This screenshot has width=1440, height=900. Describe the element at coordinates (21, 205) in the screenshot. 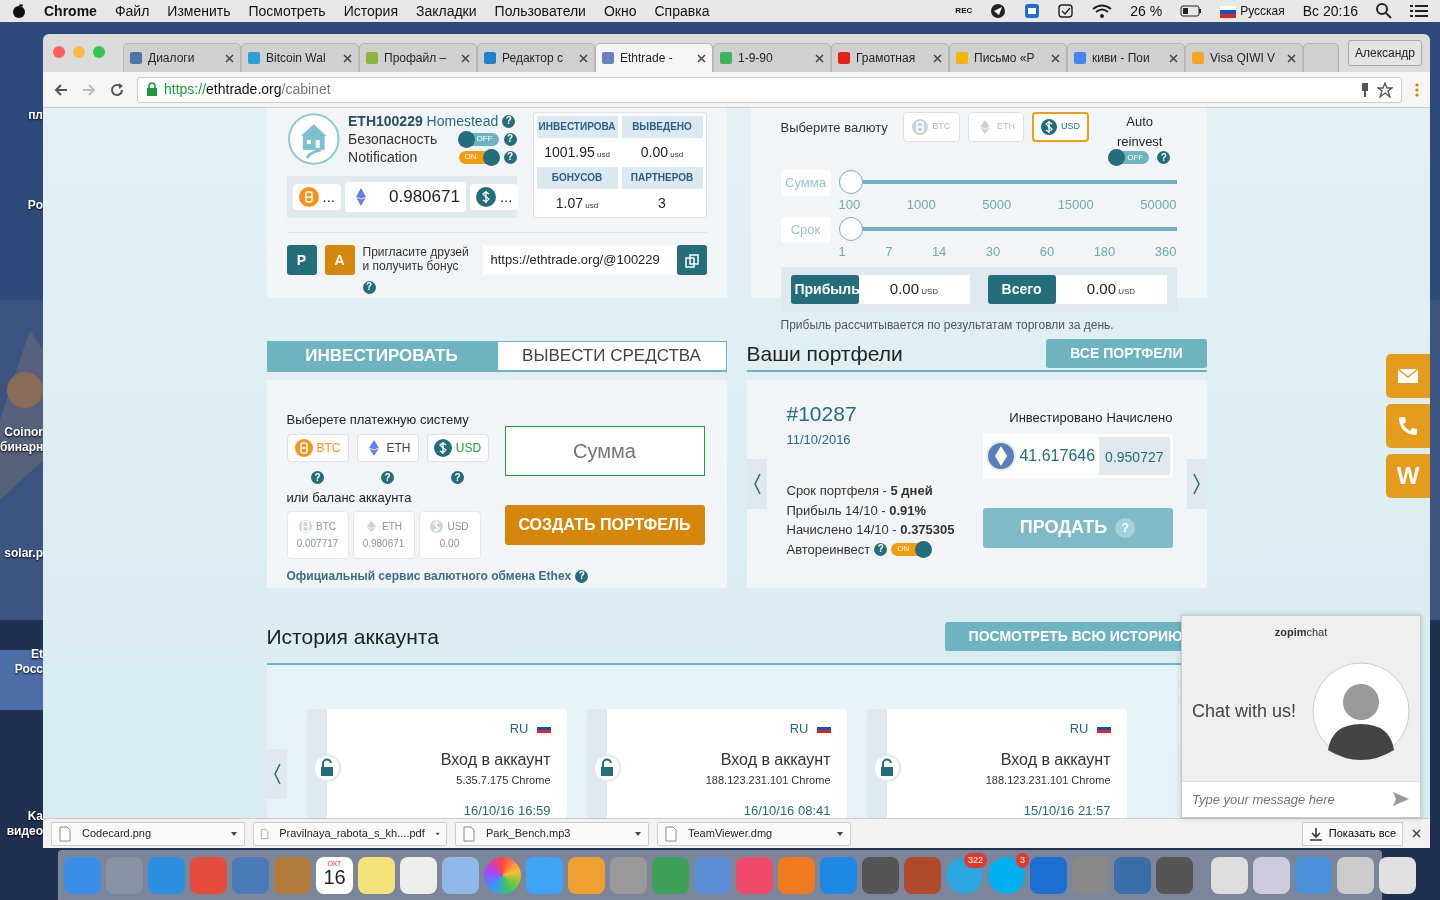

I see `desktop-icon-label: Po` at that location.